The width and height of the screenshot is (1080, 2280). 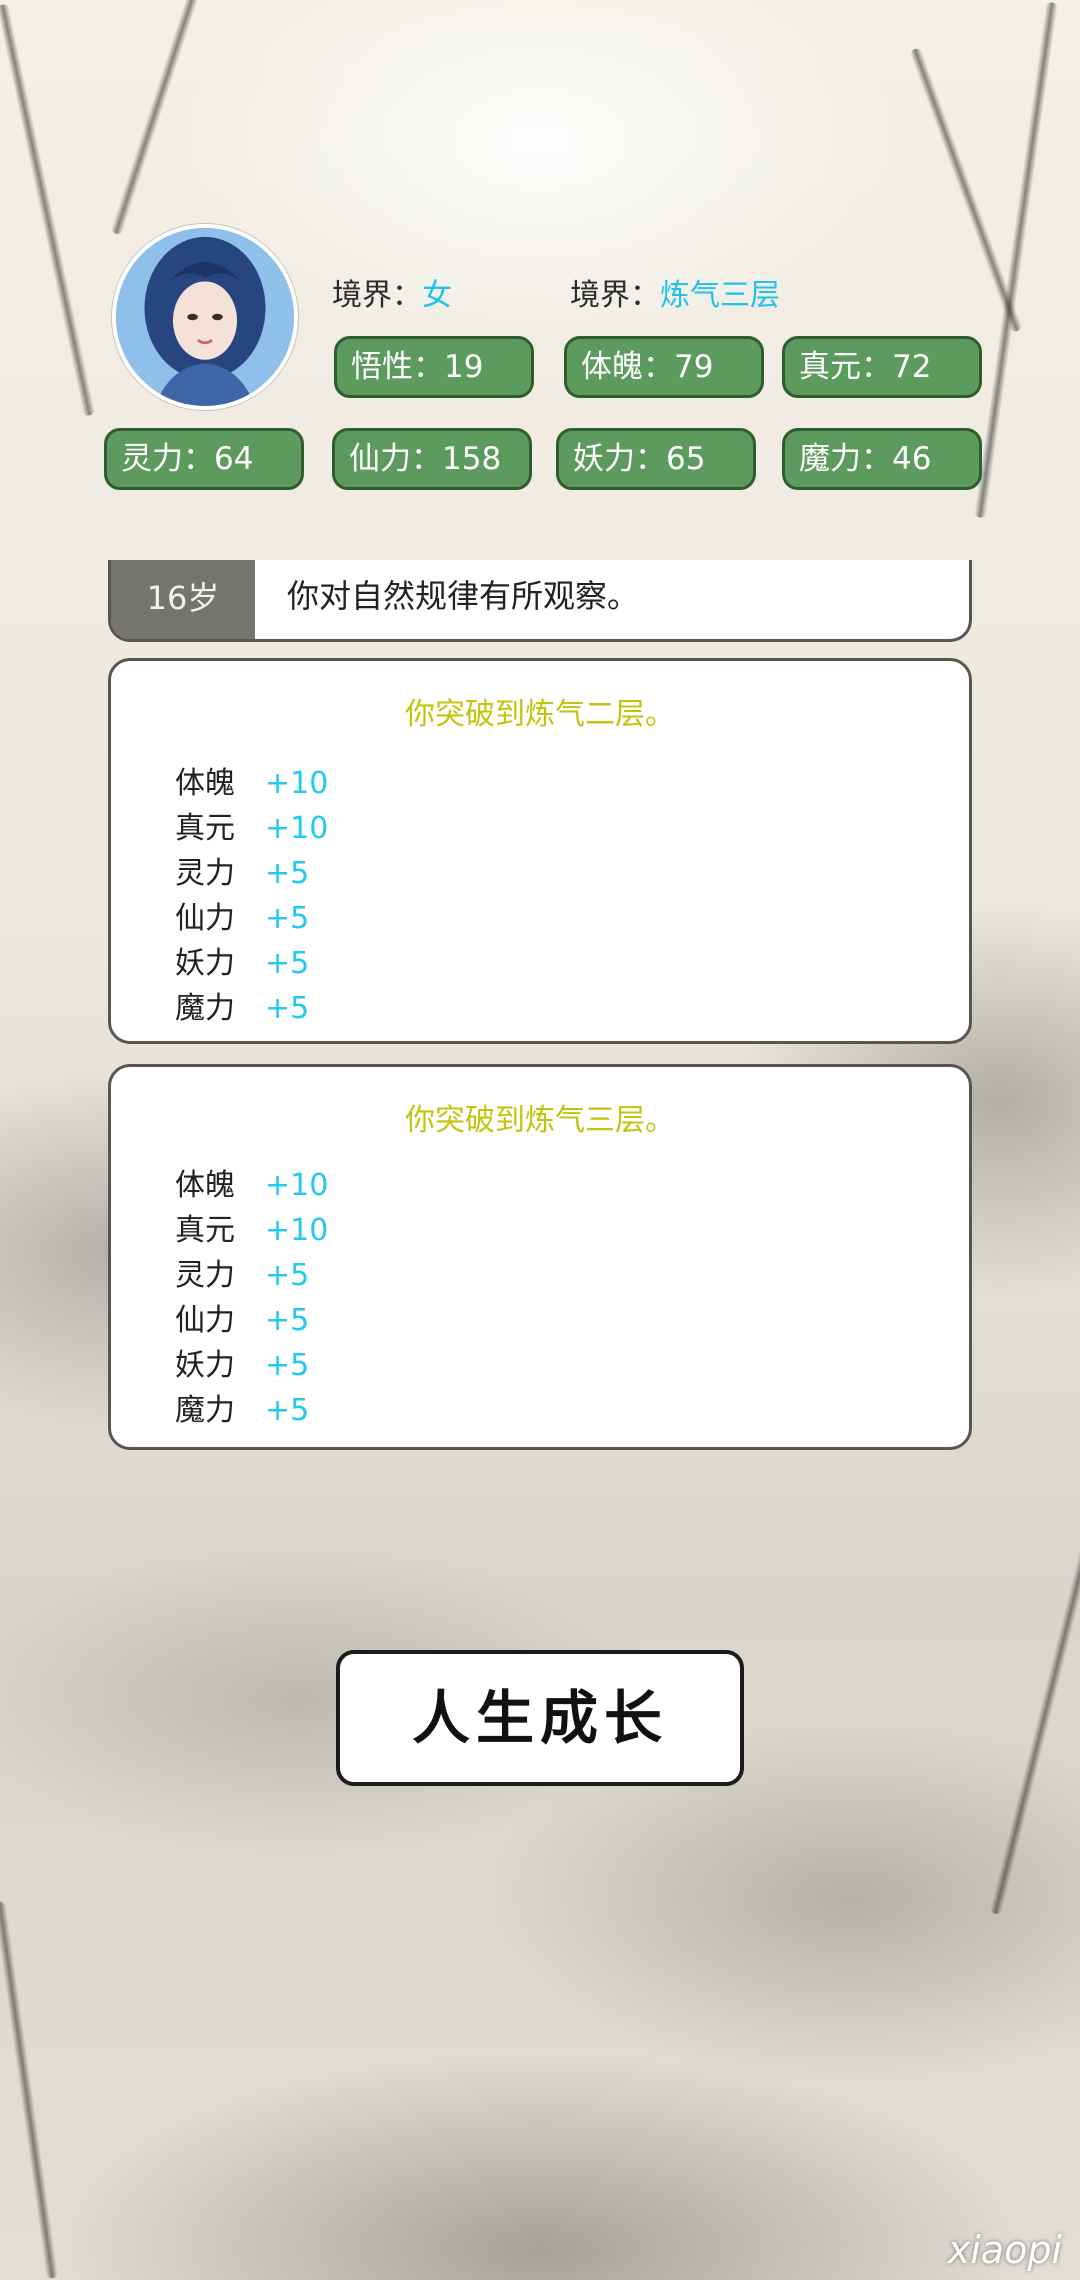 I want to click on avatar-portrait, so click(x=205, y=317).